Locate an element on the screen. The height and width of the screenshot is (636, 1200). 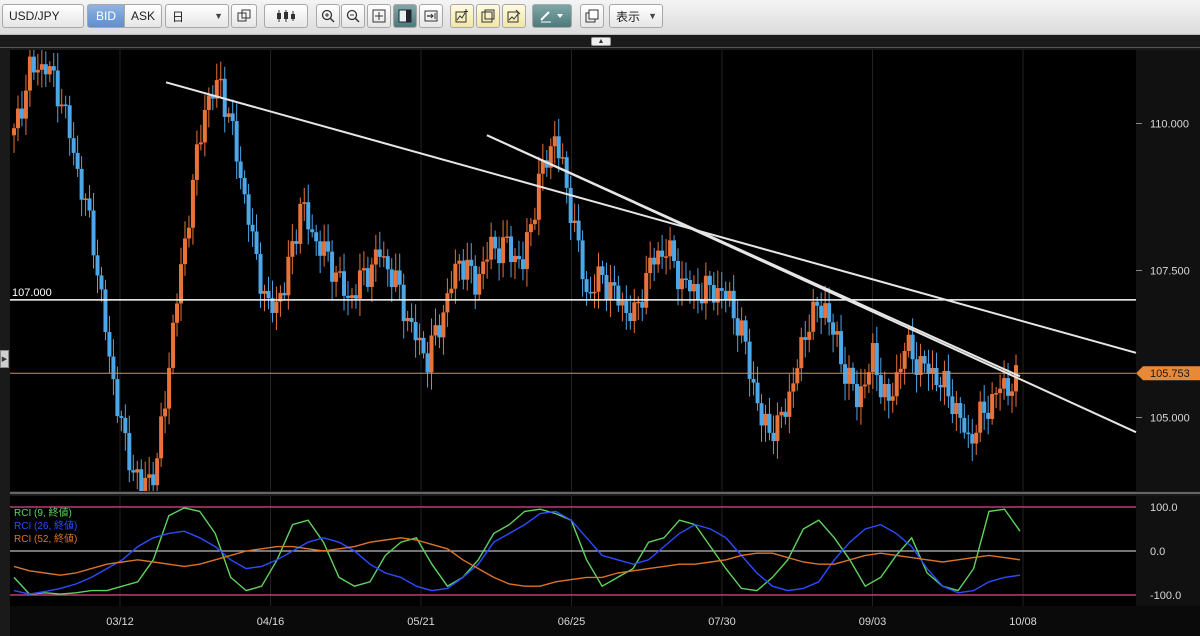
drawing-tool-button is located at coordinates (552, 16).